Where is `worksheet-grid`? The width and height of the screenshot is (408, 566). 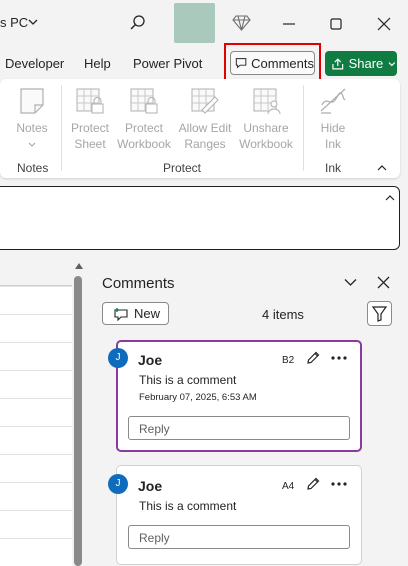
worksheet-grid is located at coordinates (36, 412).